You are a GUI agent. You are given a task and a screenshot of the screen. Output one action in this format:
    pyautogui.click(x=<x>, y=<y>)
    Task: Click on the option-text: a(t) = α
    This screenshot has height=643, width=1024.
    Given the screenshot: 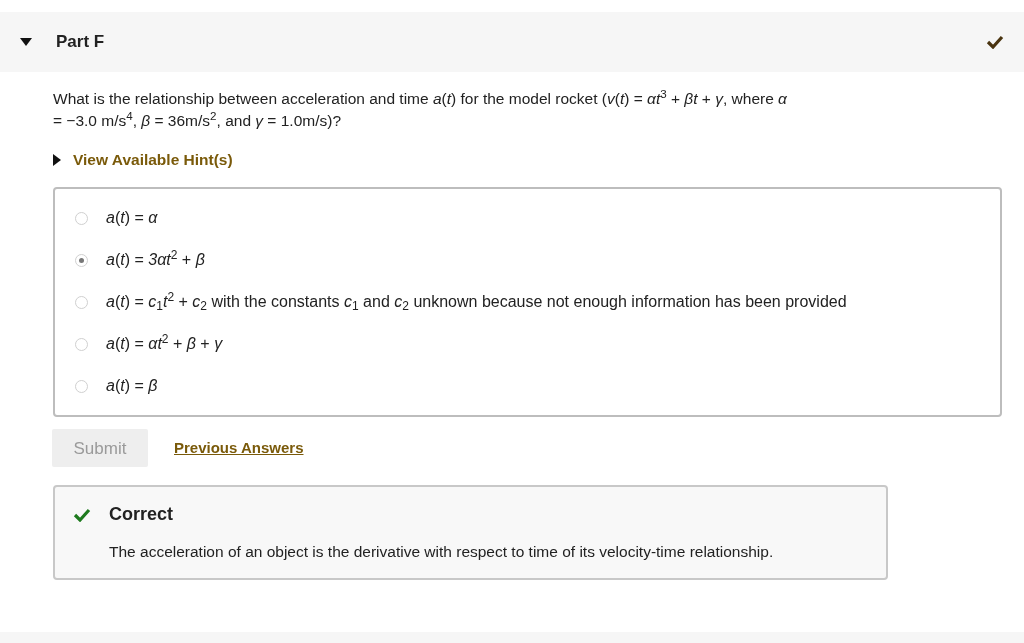 What is the action you would take?
    pyautogui.click(x=132, y=218)
    